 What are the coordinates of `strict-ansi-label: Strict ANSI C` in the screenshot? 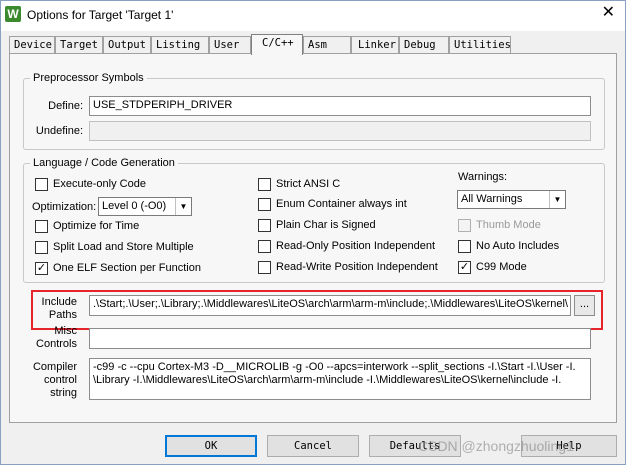 It's located at (308, 184).